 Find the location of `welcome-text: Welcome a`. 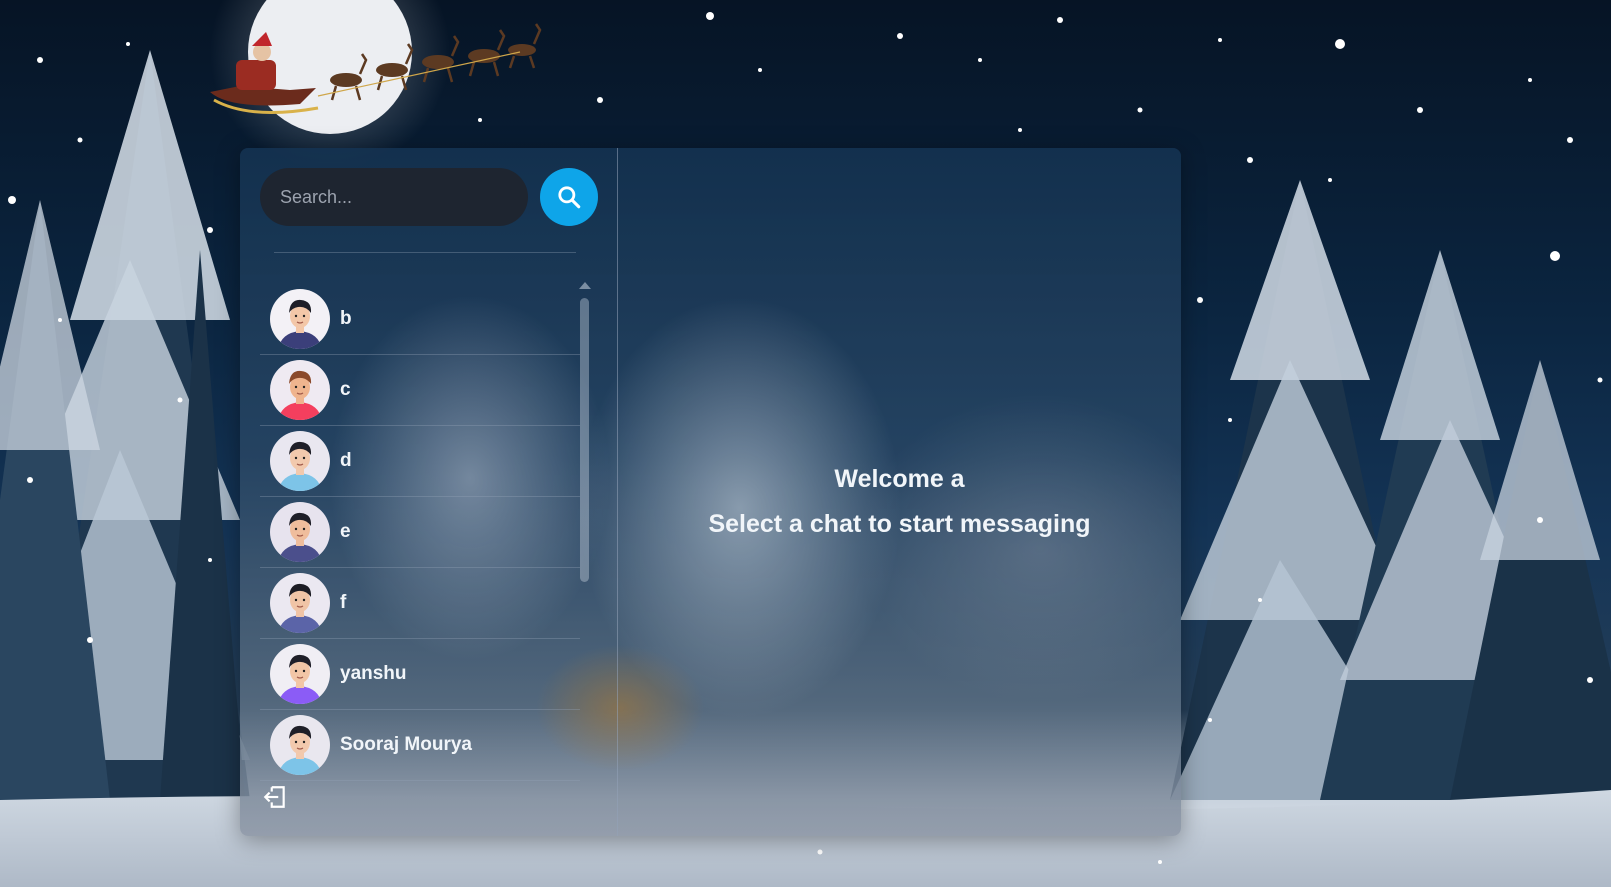

welcome-text: Welcome a is located at coordinates (899, 479).